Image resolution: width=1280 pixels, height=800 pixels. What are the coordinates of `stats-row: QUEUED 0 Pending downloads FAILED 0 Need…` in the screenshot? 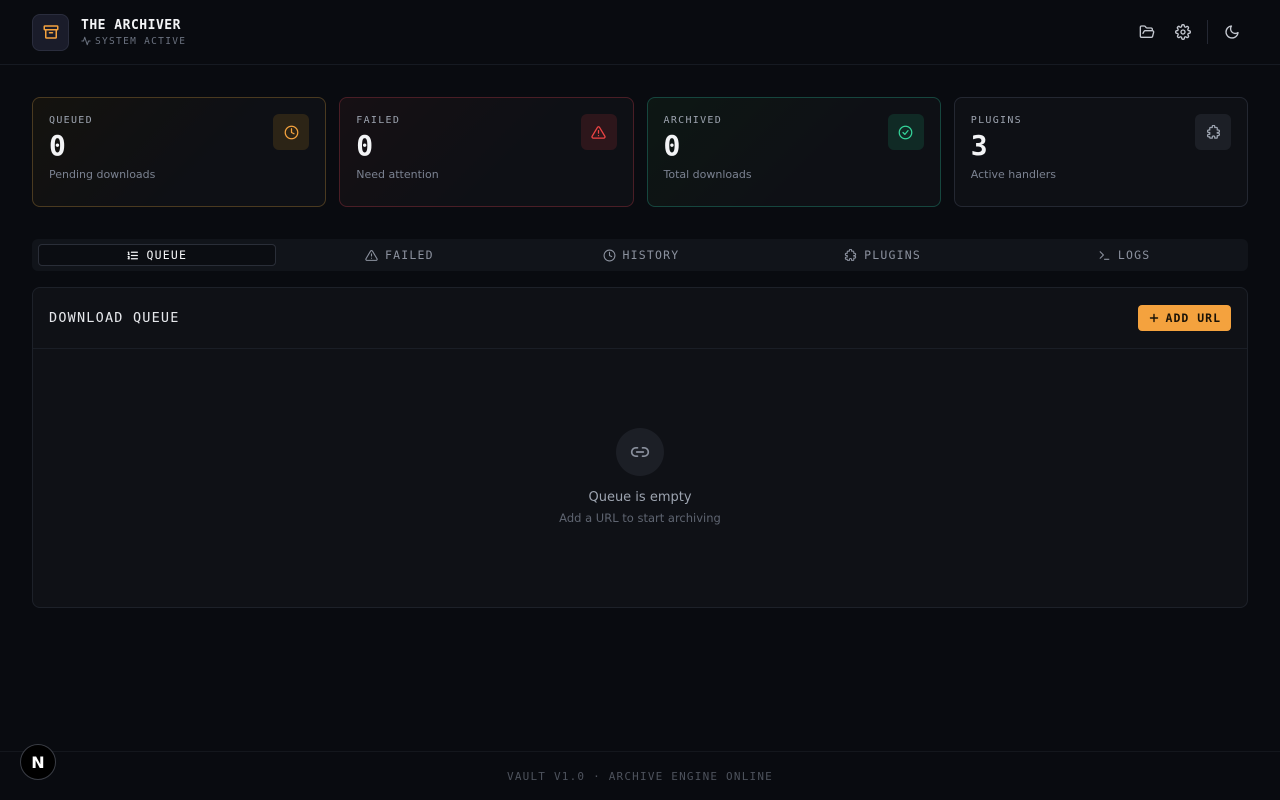 It's located at (640, 152).